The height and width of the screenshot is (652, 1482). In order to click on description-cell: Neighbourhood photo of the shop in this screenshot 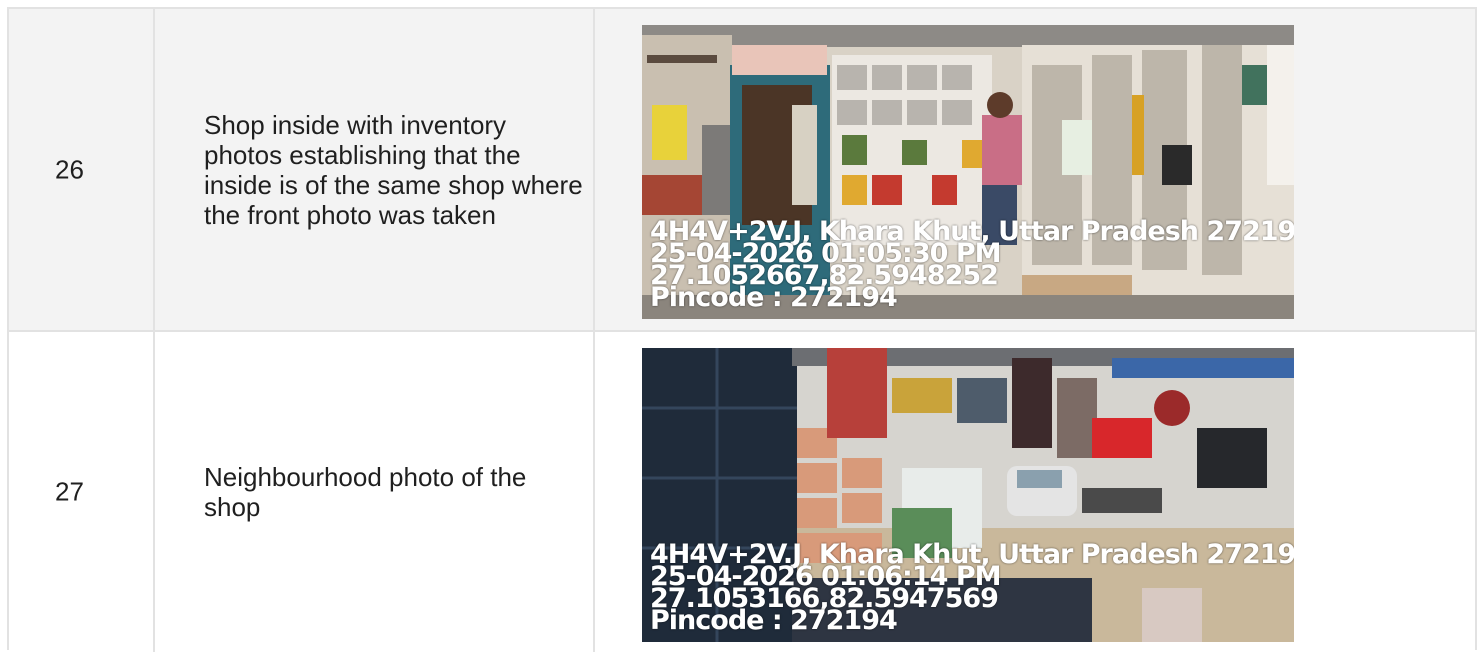, I will do `click(375, 492)`.